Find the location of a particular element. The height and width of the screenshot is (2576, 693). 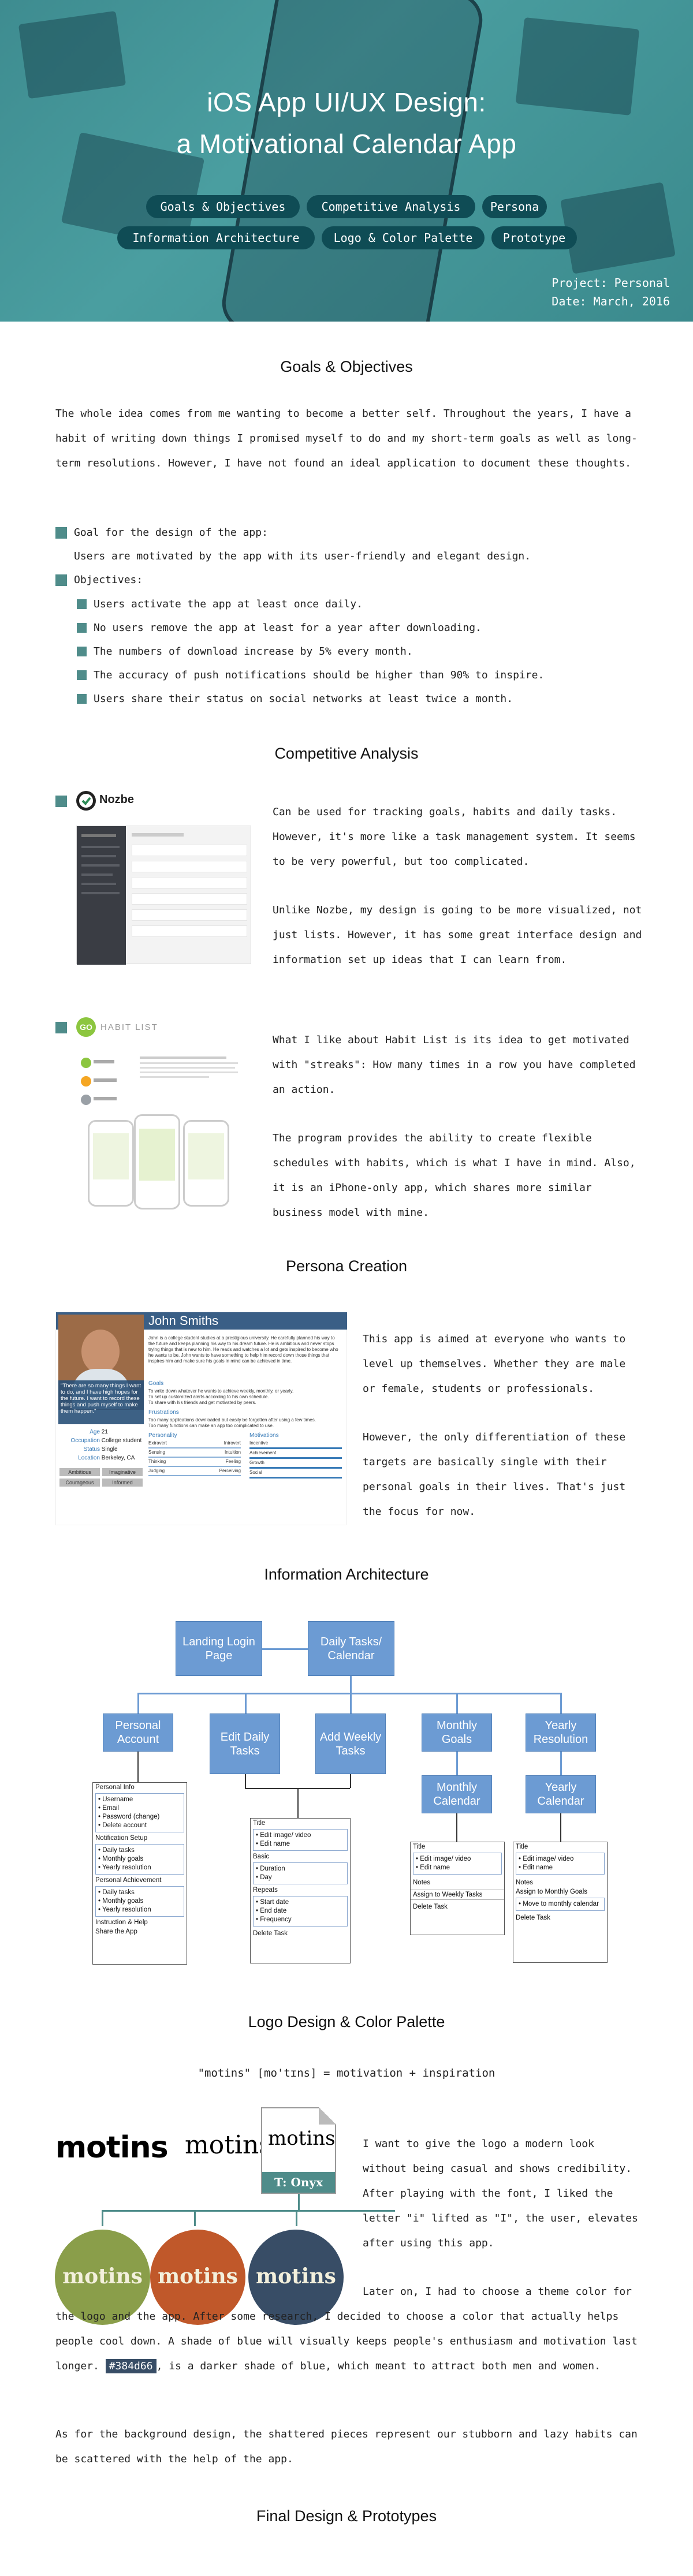

habit-bullet-icon is located at coordinates (61, 1027).